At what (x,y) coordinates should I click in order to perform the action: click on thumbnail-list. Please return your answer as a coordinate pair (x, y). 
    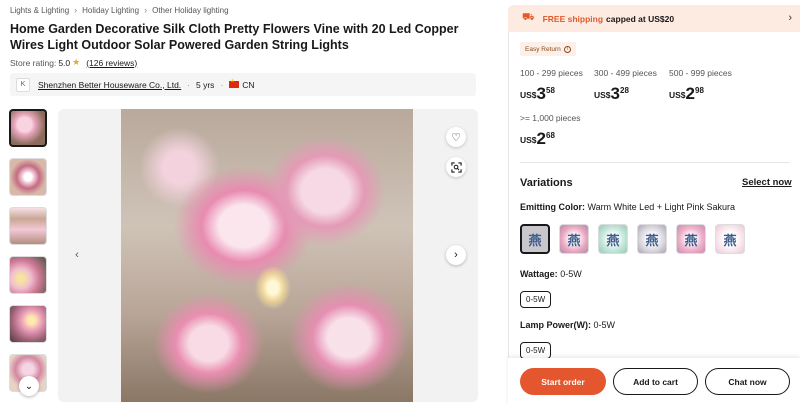
    Looking at the image, I should click on (28, 256).